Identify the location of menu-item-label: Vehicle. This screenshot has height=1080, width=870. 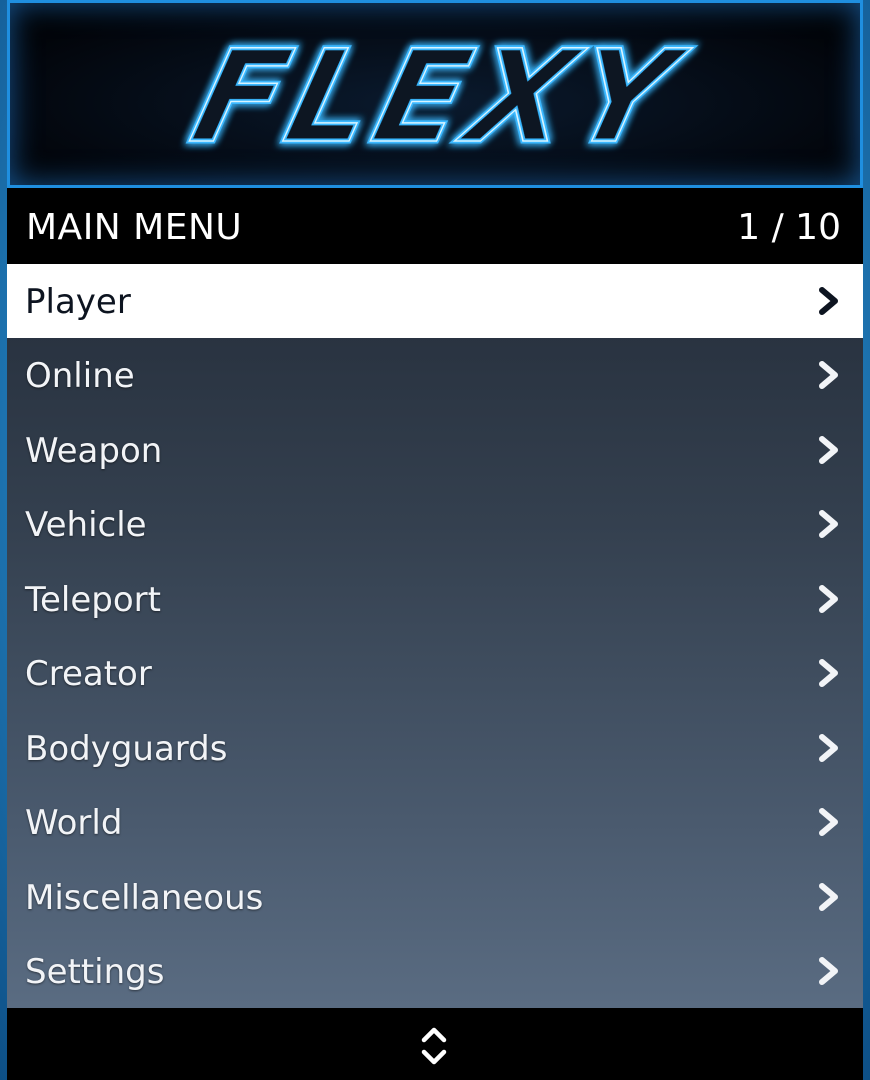
(86, 525).